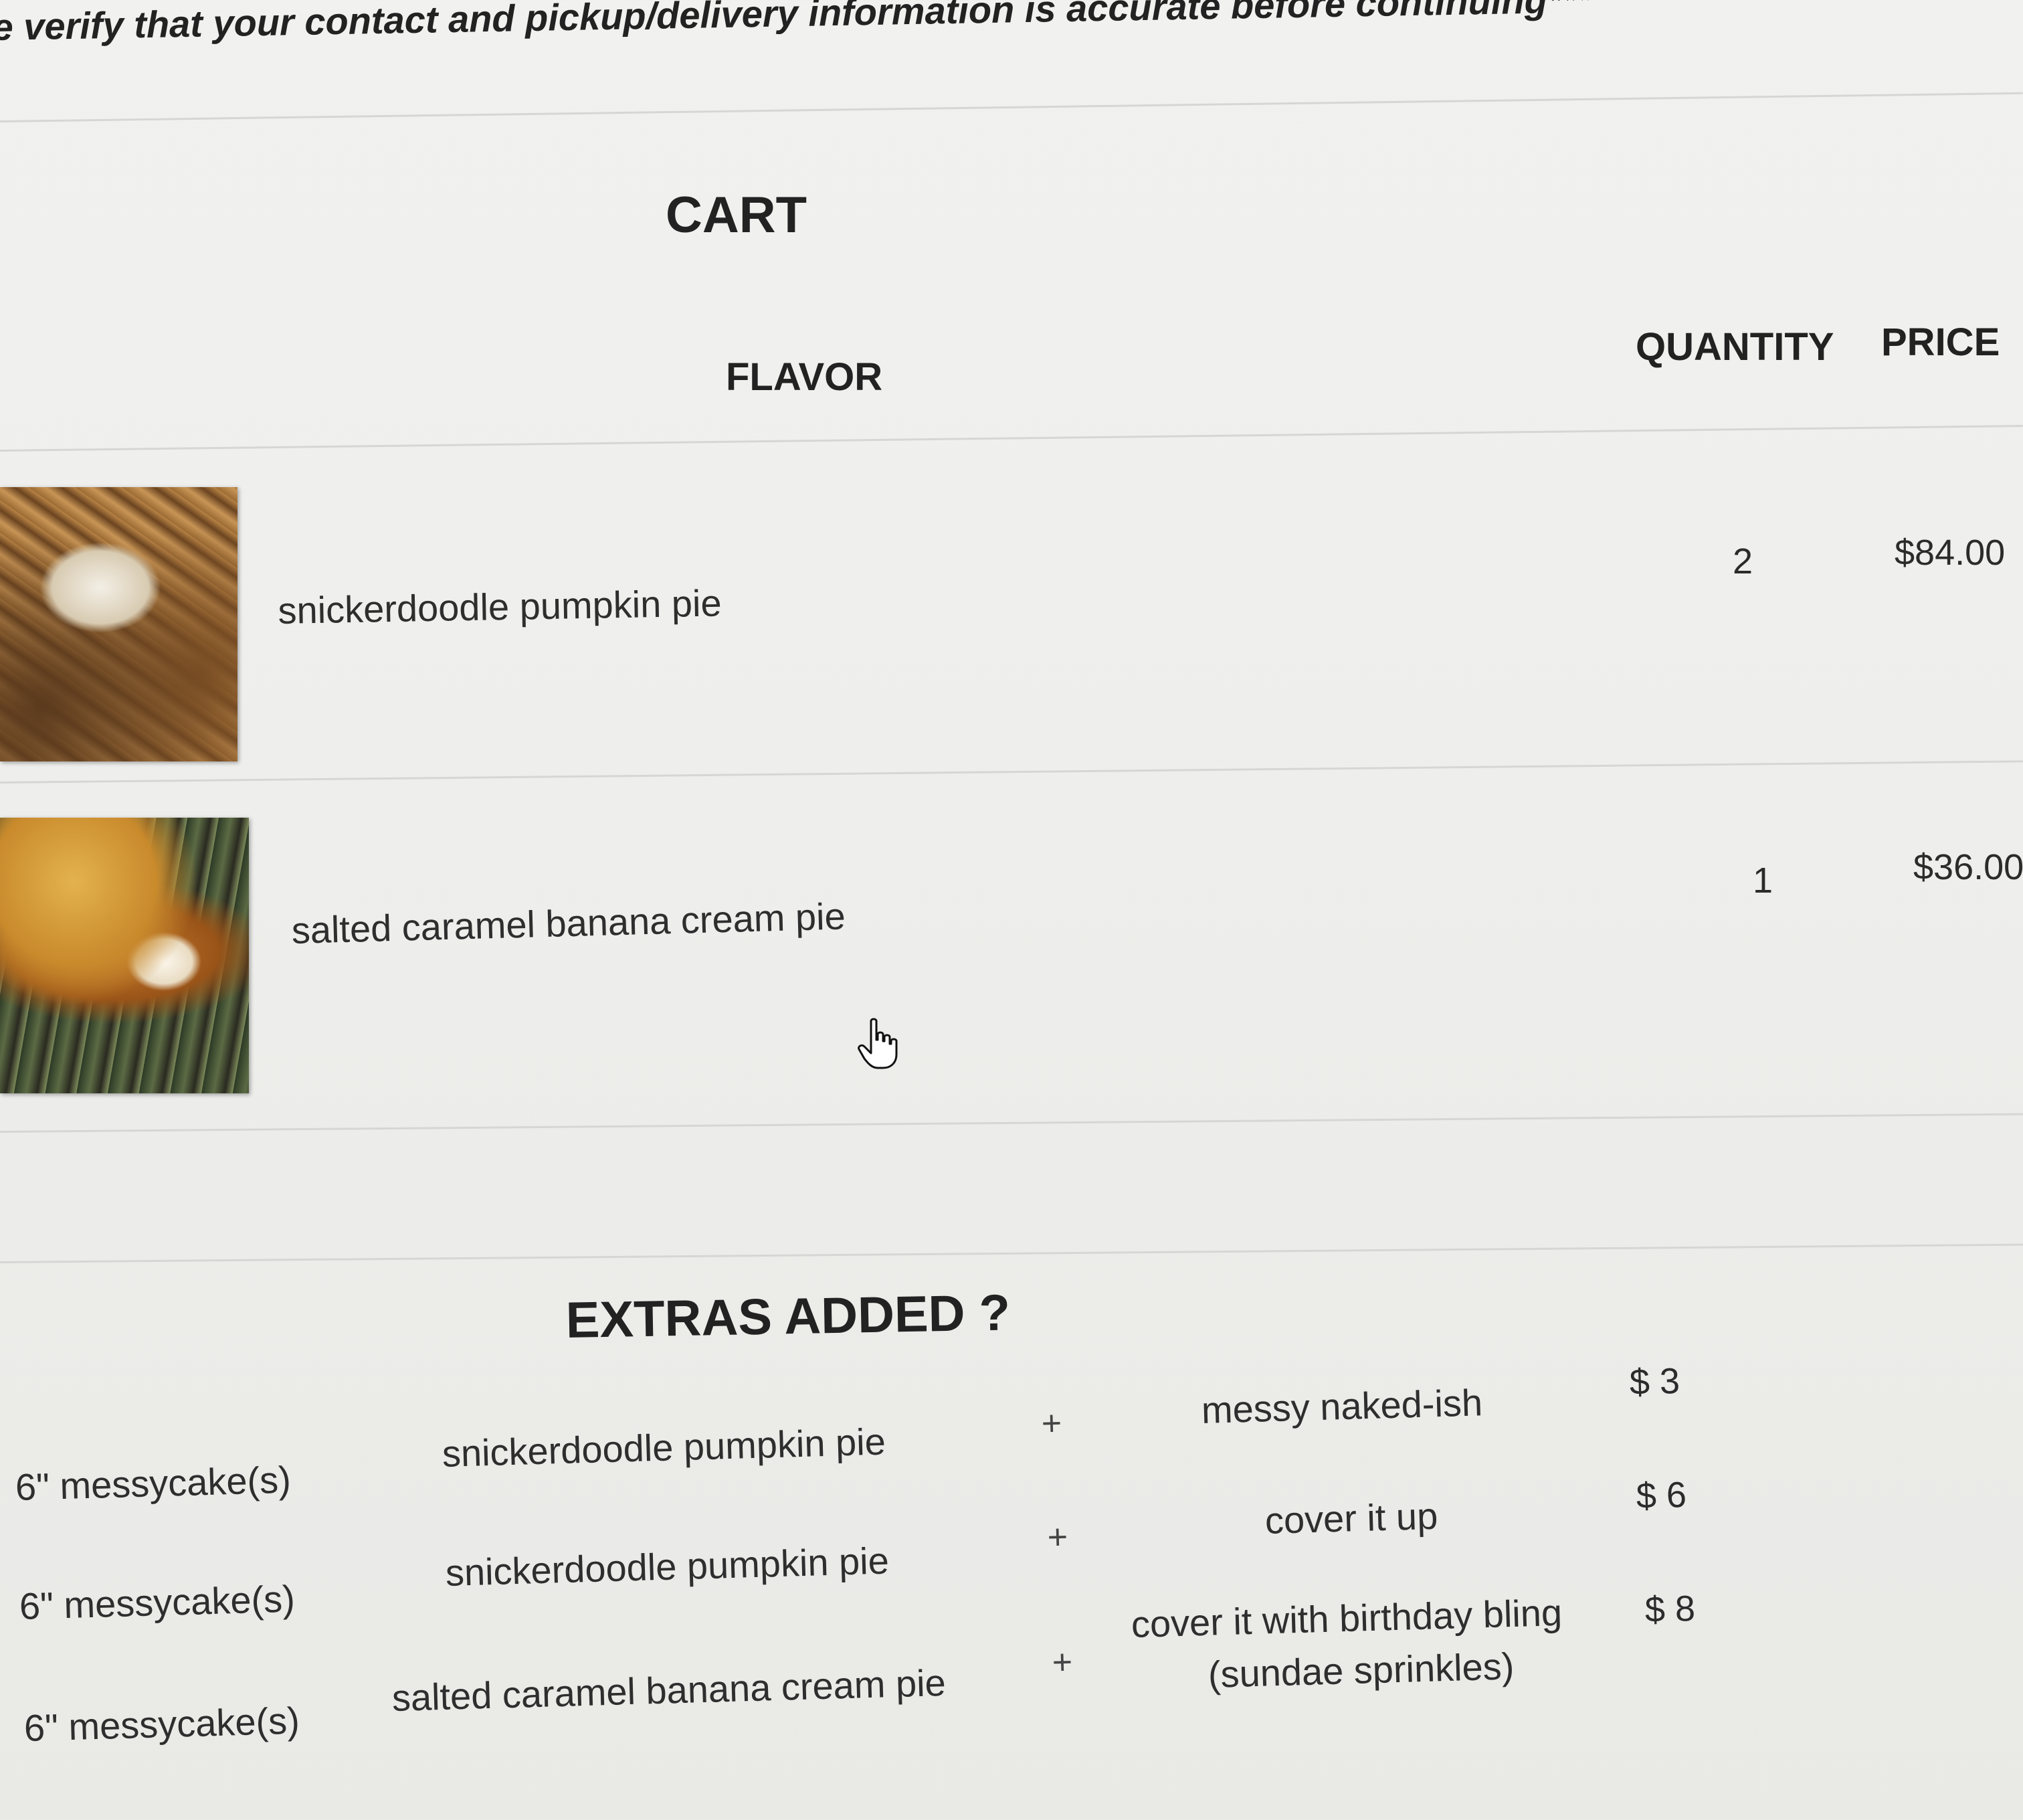 Image resolution: width=2023 pixels, height=1820 pixels. What do you see at coordinates (1361, 1670) in the screenshot?
I see `extra-option-line2: (sundae sprinkles)` at bounding box center [1361, 1670].